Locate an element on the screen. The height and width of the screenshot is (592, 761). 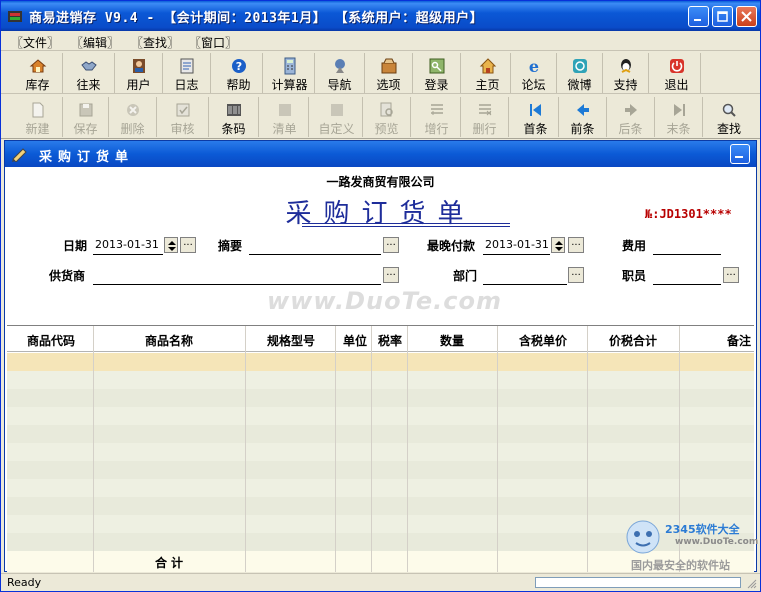
magnifier-icon is located at coordinates (729, 110).